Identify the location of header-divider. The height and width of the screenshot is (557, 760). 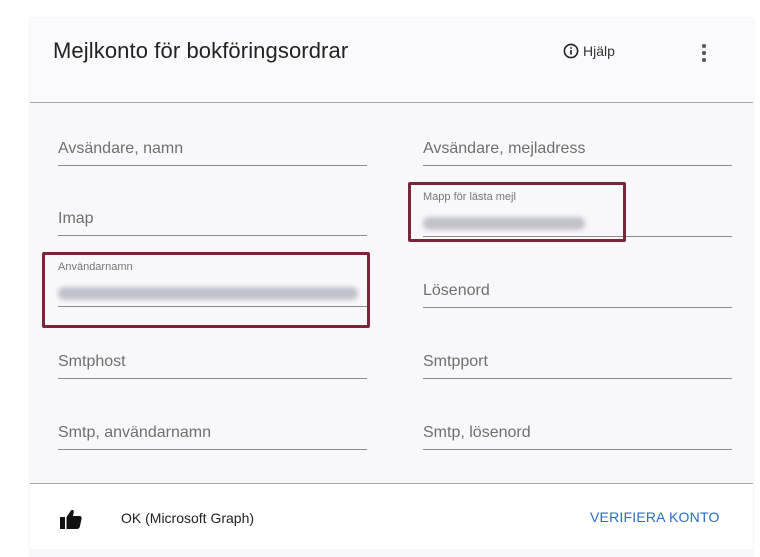
(391, 102).